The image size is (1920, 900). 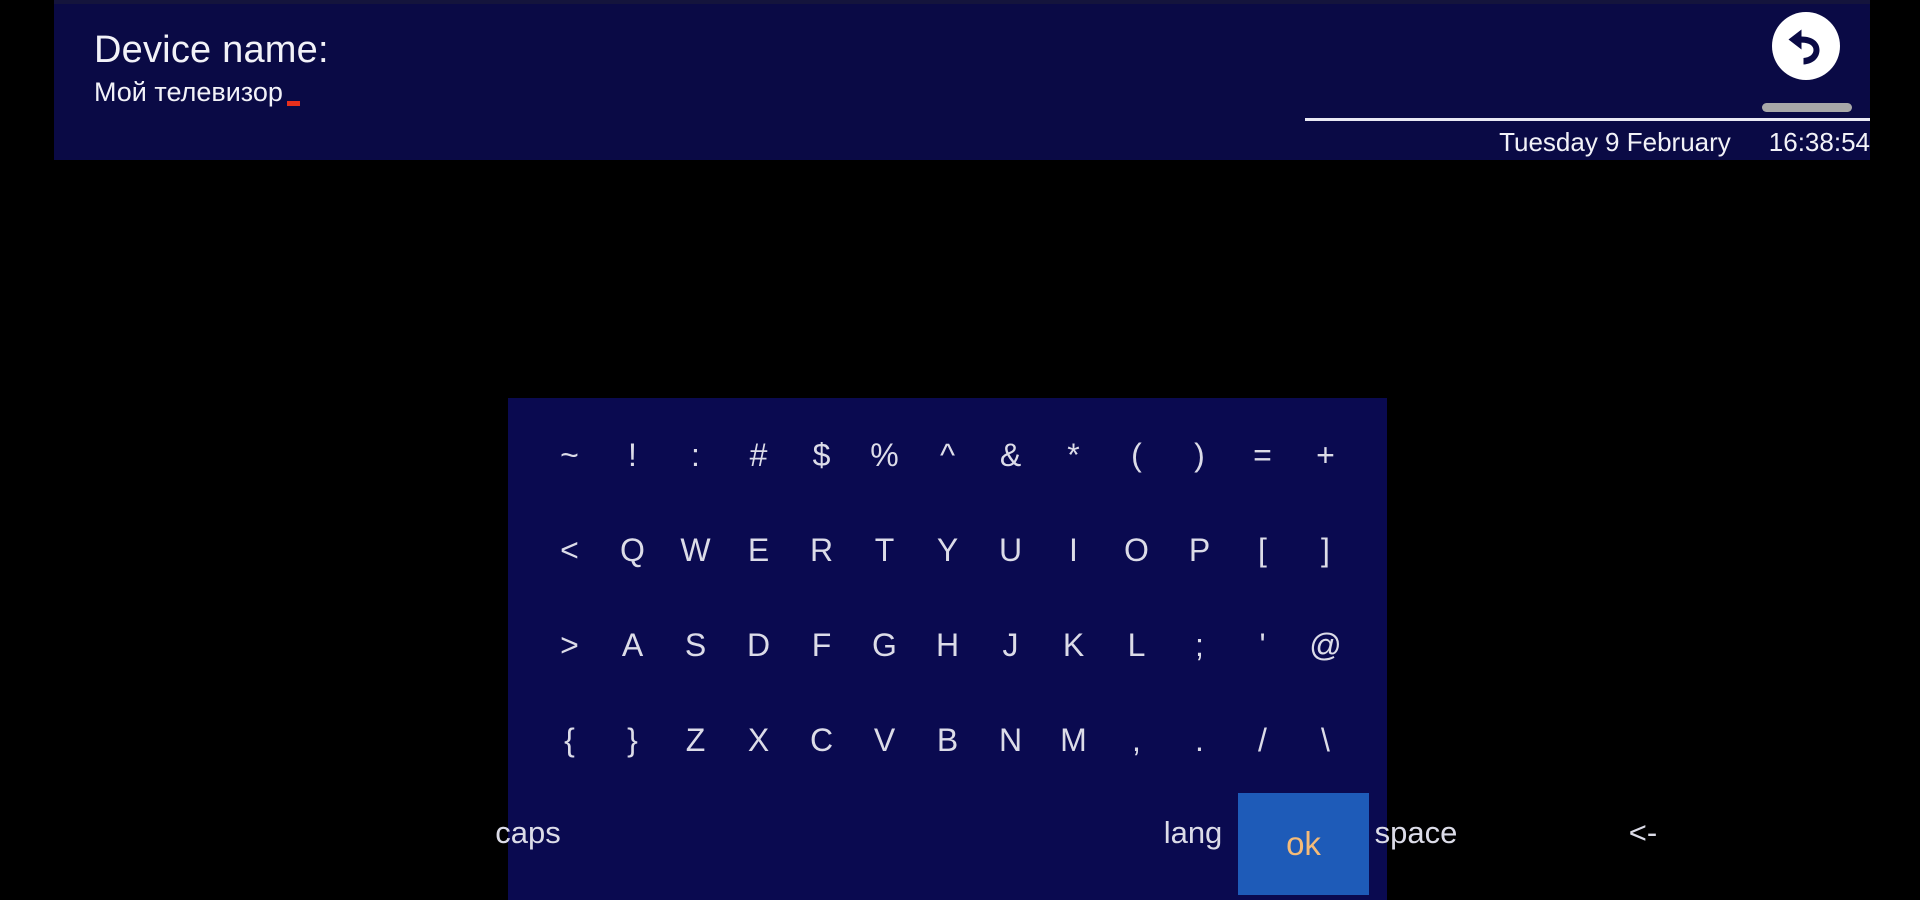 I want to click on key-less-than: <, so click(x=569, y=550).